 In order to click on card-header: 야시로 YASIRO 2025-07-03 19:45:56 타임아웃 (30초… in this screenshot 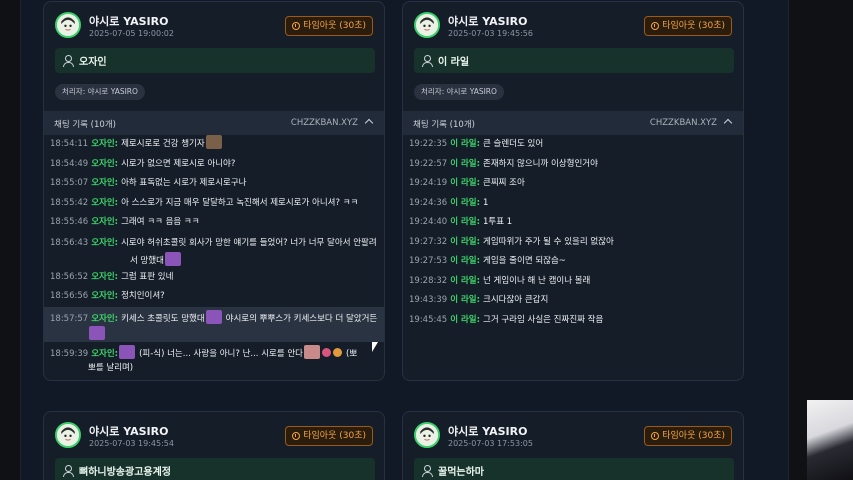, I will do `click(573, 26)`.